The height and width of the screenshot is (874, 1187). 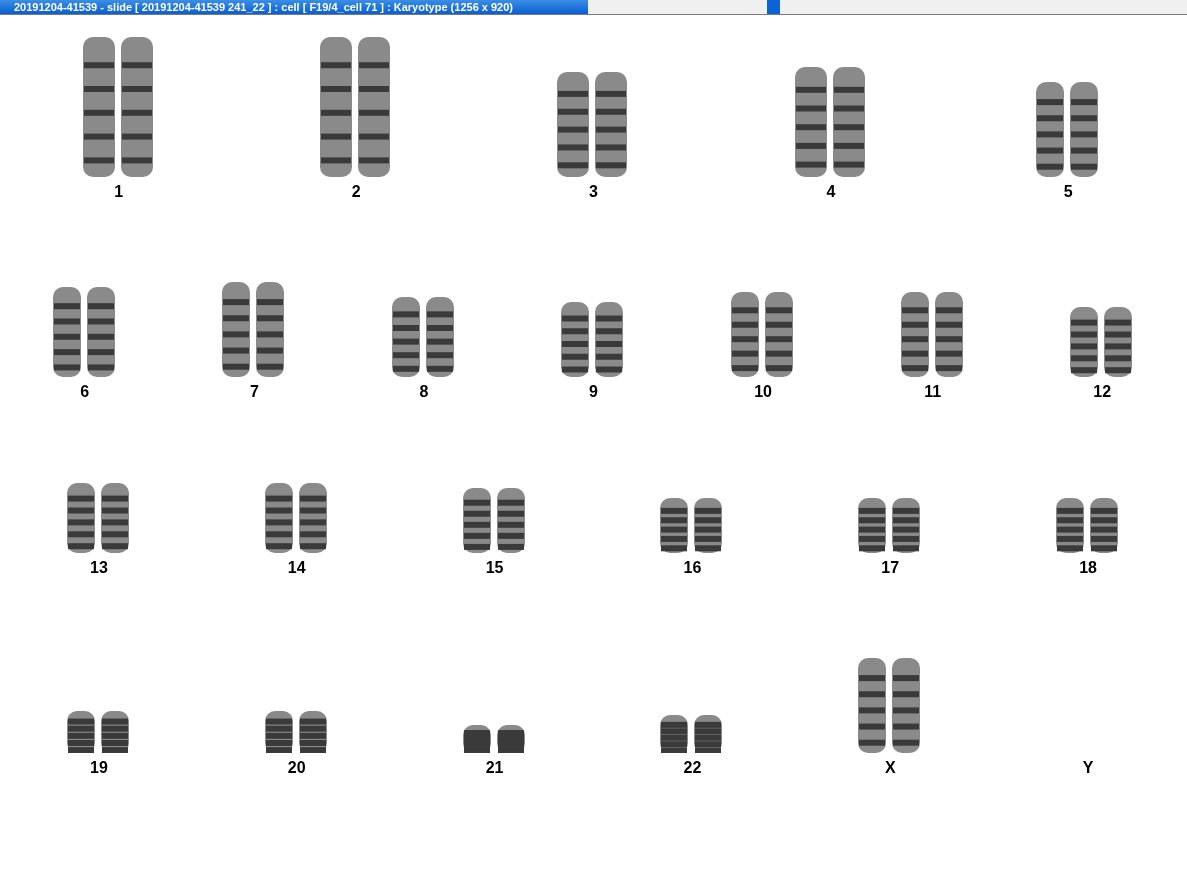 I want to click on chromosome-label: 19, so click(x=99, y=768).